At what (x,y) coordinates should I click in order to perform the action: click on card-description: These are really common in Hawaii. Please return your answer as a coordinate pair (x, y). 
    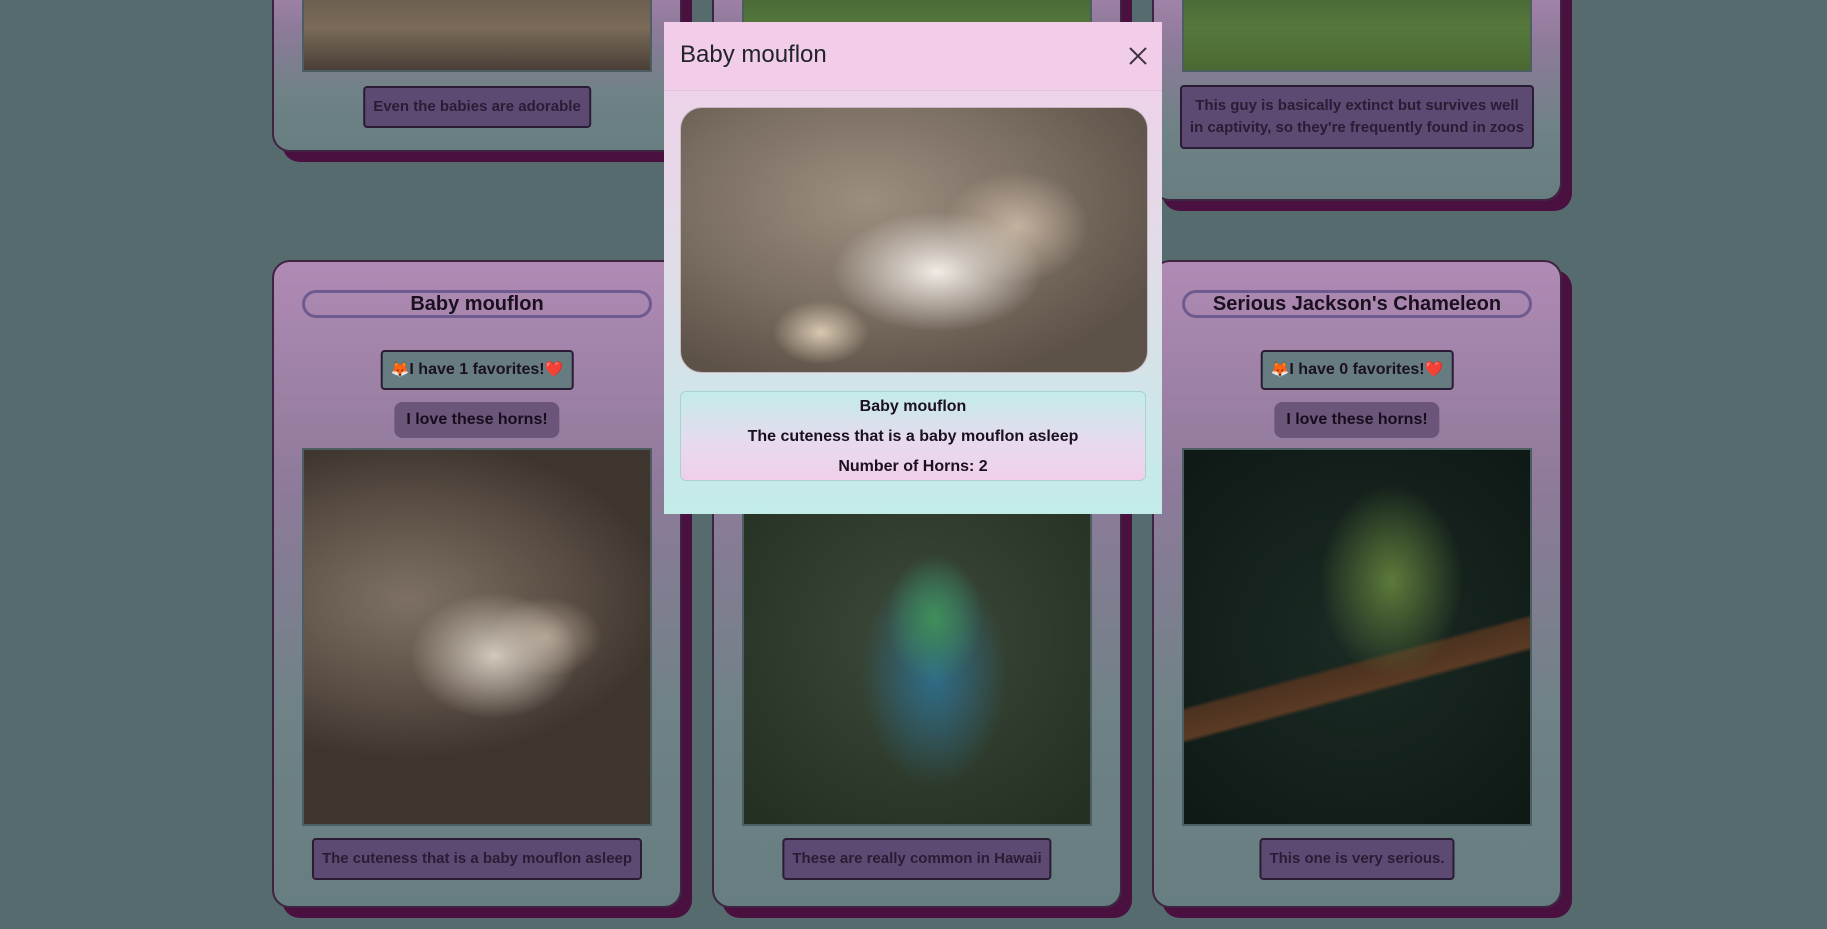
    Looking at the image, I should click on (917, 859).